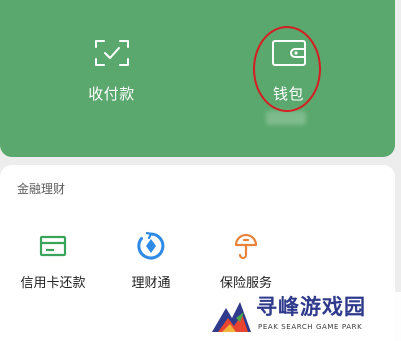 The image size is (401, 341). Describe the element at coordinates (53, 262) in the screenshot. I see `credit-card-repay-button: 信用卡还款` at that location.